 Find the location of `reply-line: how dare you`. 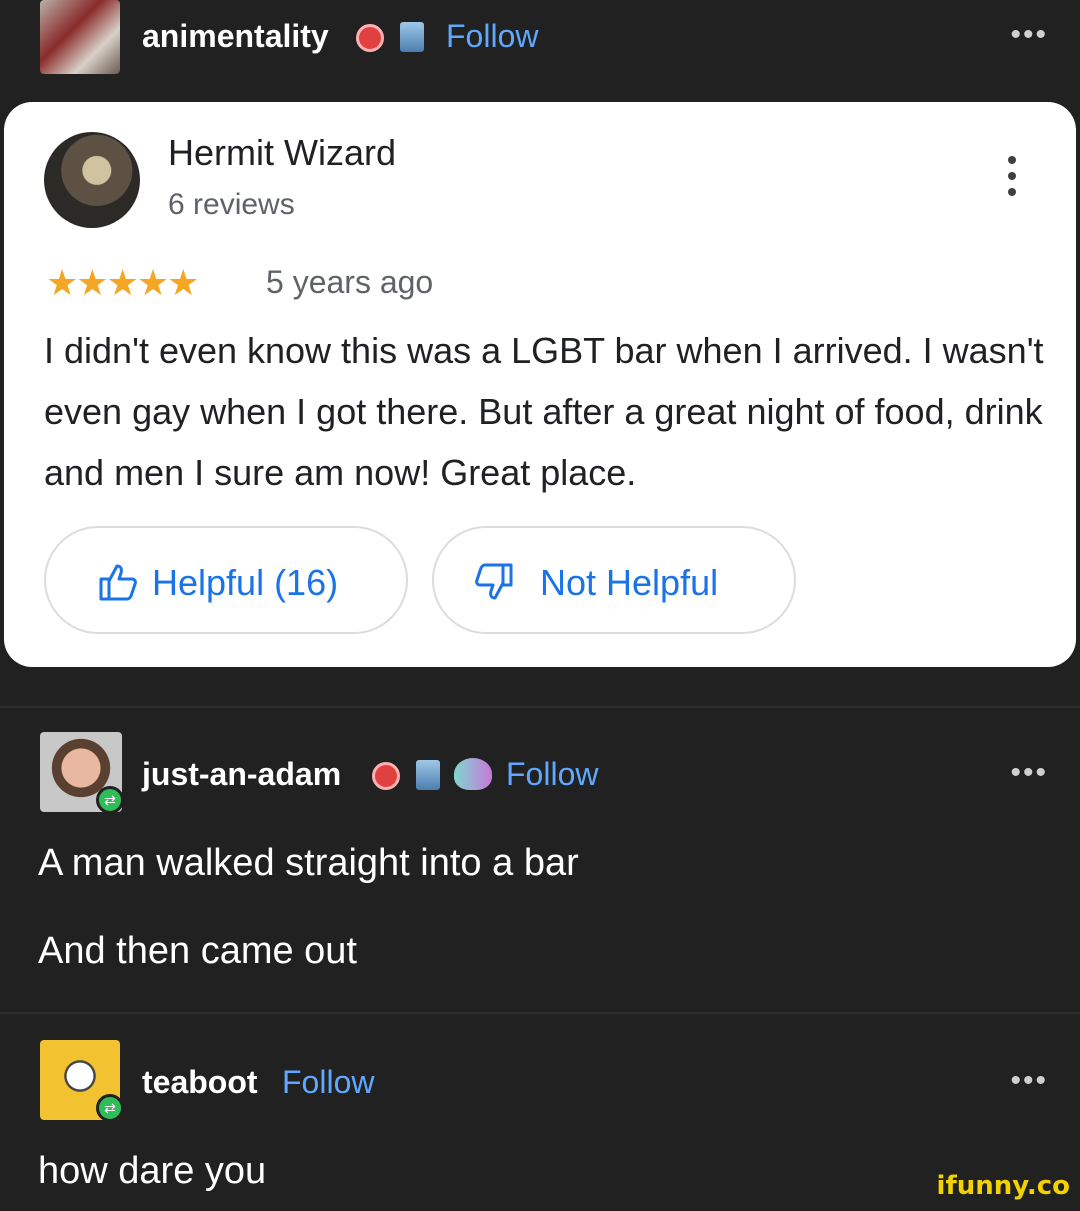

reply-line: how dare you is located at coordinates (152, 1171).